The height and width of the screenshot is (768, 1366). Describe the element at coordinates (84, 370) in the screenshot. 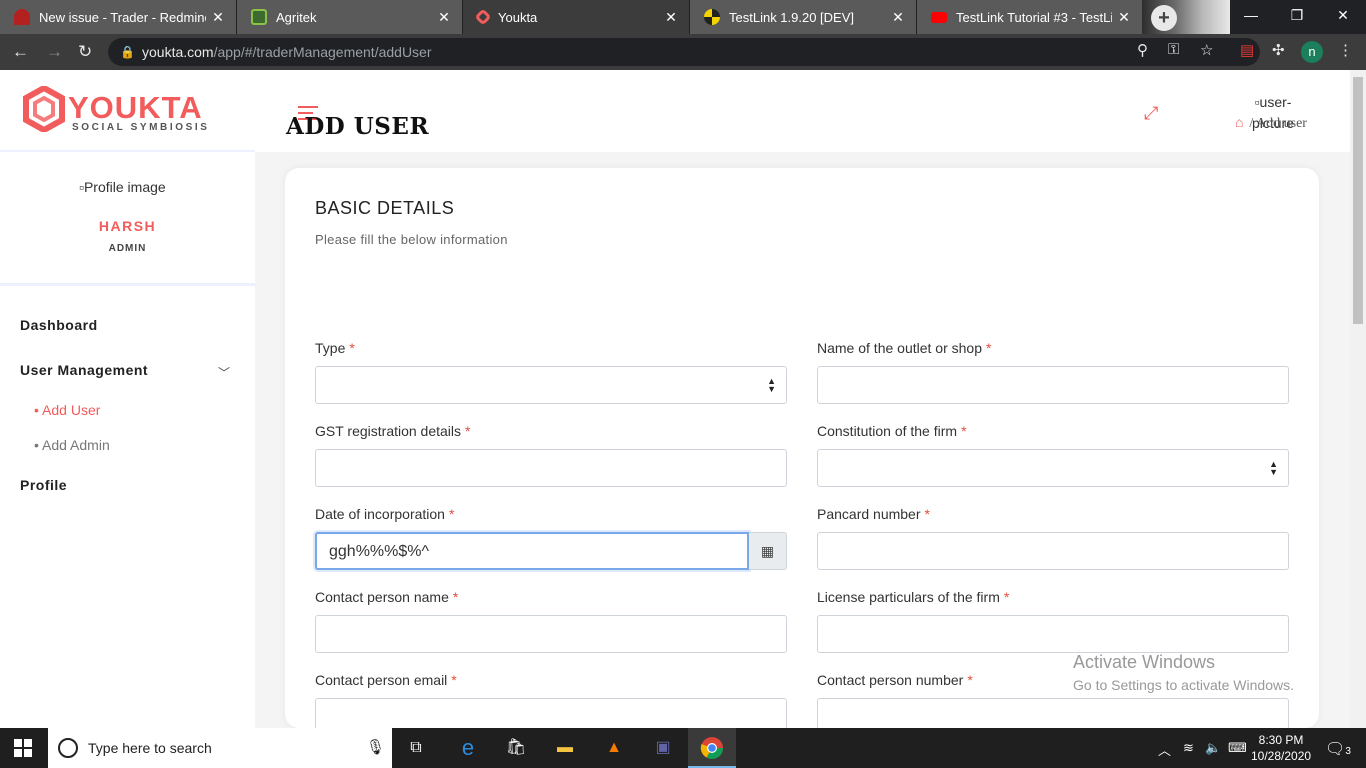

I see `nav-user-management: User Management` at that location.